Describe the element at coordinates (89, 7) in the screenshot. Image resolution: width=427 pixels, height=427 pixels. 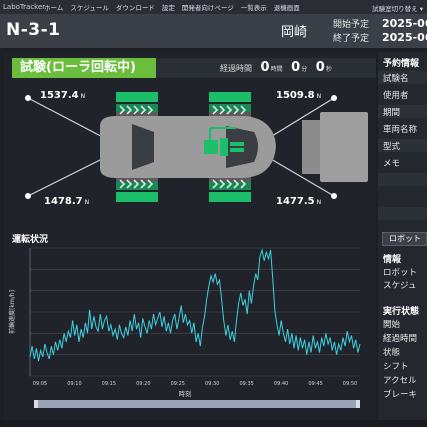
I see `nav-schedule: スケジュール` at that location.